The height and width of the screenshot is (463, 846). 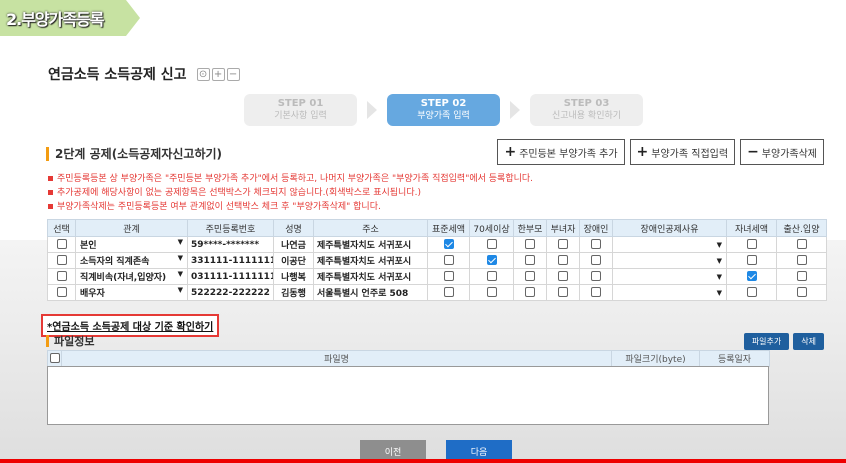 What do you see at coordinates (131, 292) in the screenshot?
I see `relation-select: 배우자 ▼` at bounding box center [131, 292].